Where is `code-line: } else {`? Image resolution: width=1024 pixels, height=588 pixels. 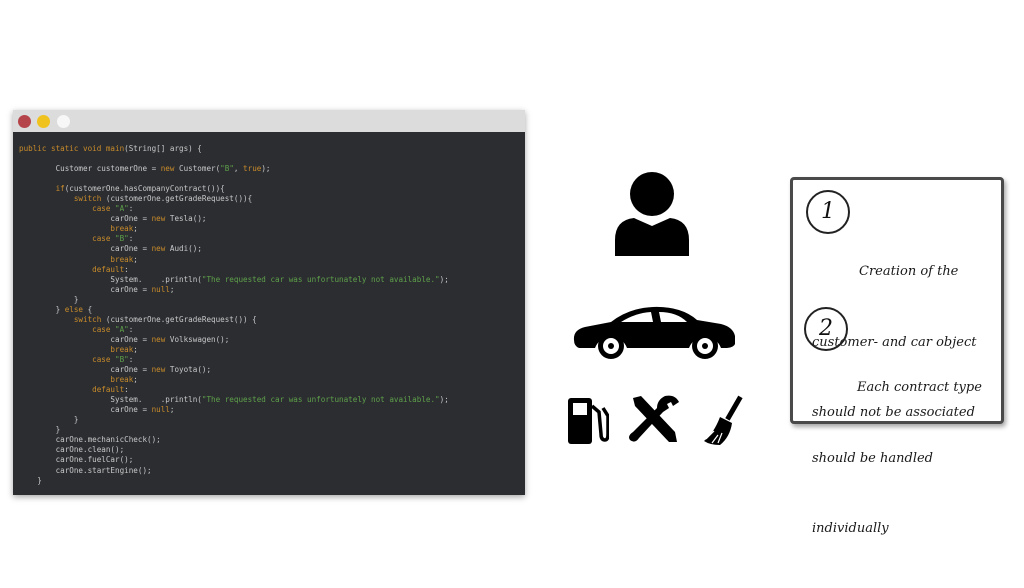
code-line: } else { is located at coordinates (234, 310).